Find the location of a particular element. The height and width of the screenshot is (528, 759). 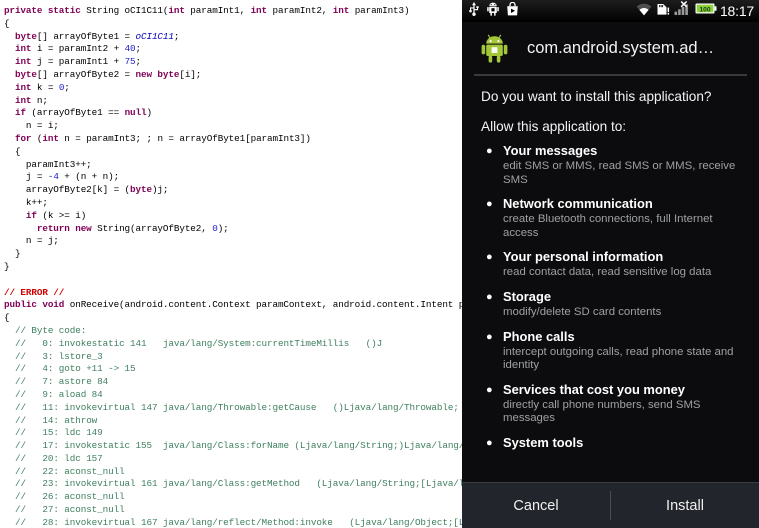

permission-item: ● System tools is located at coordinates (613, 443).